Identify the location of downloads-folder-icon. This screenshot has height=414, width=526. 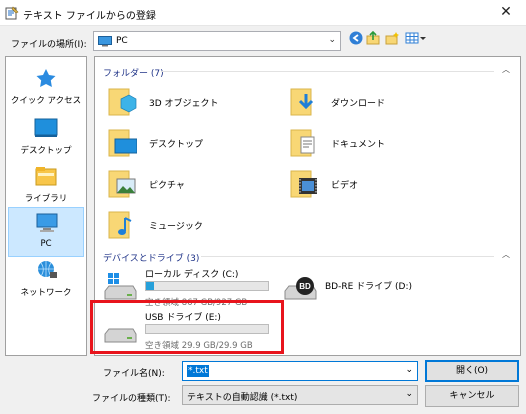
(304, 101).